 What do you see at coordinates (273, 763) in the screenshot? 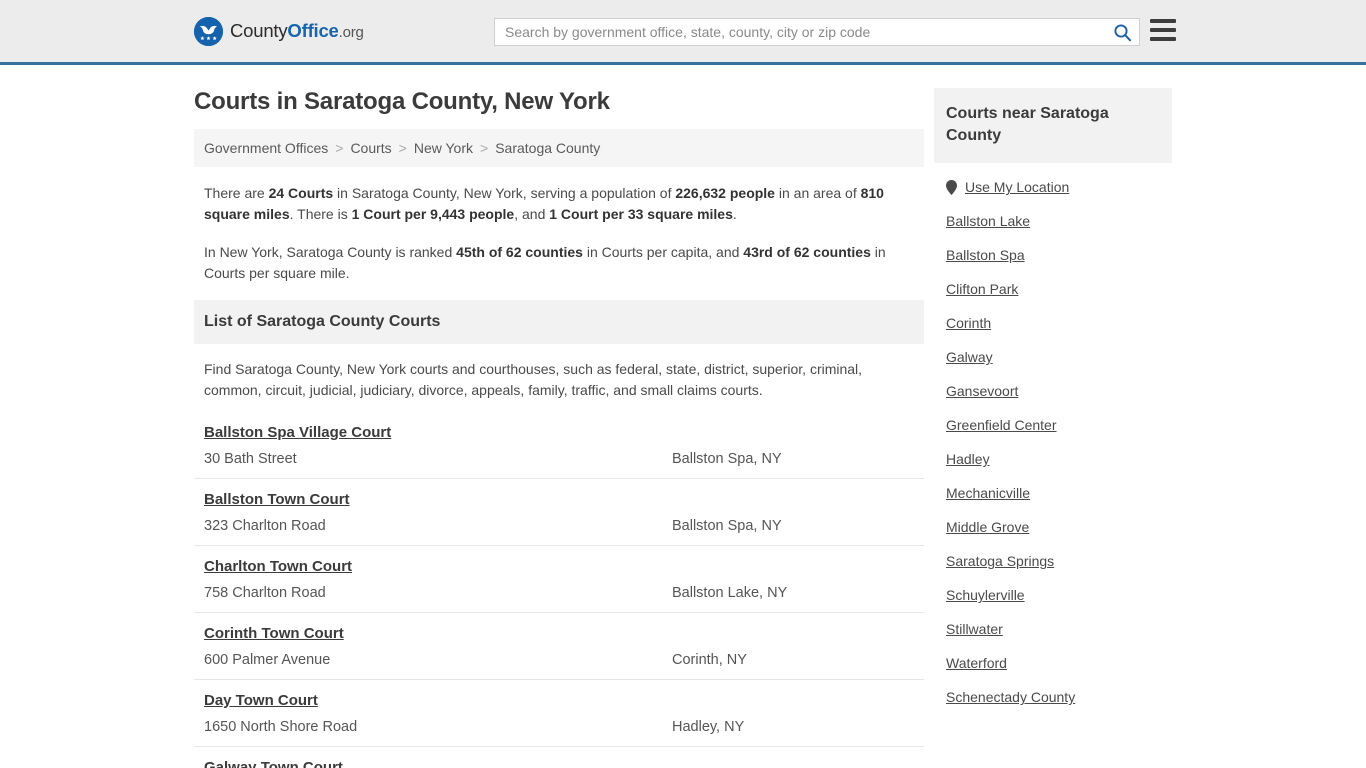
I see `court-name-link: Galway Town Court` at bounding box center [273, 763].